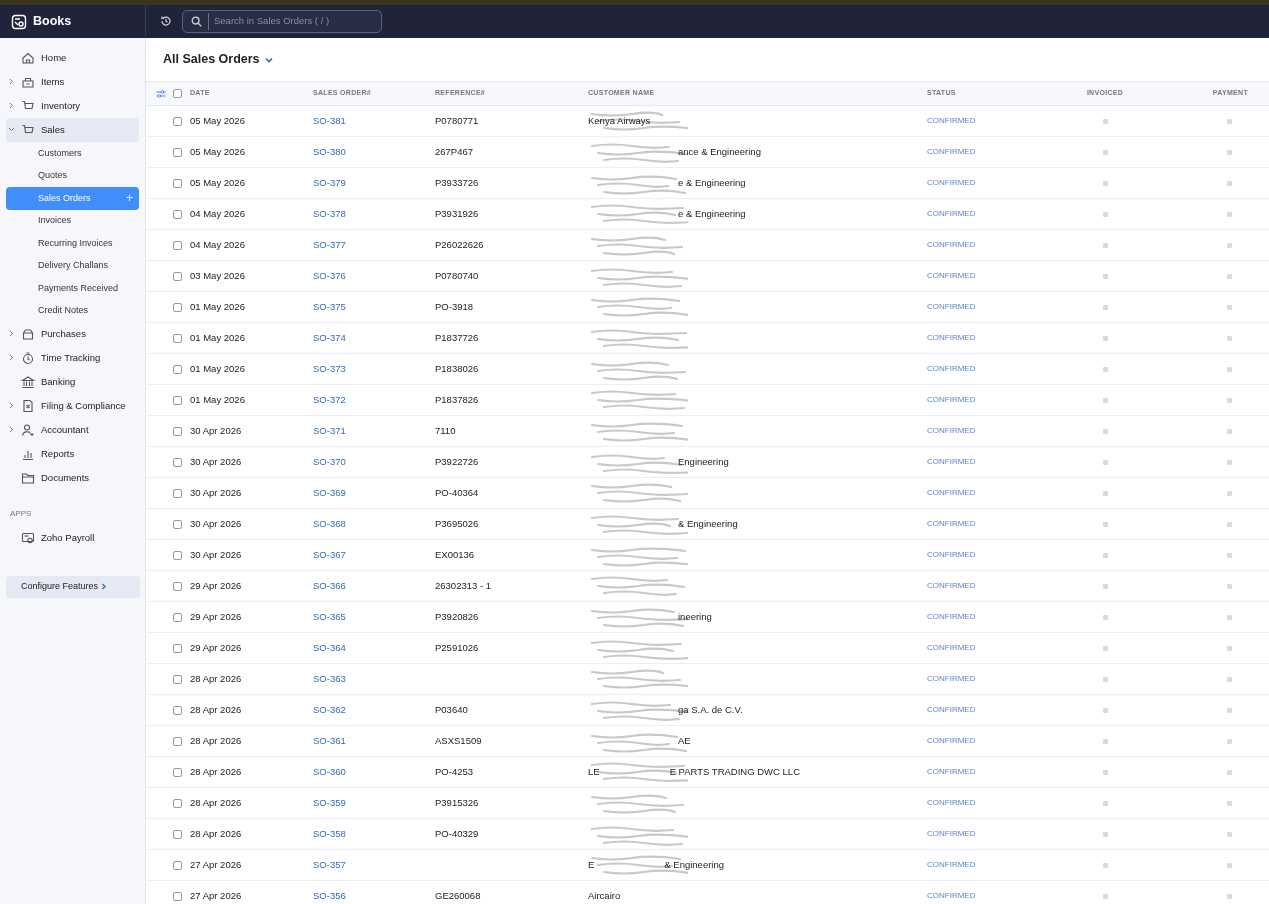  Describe the element at coordinates (72, 334) in the screenshot. I see `sidebar-item: Purchases` at that location.